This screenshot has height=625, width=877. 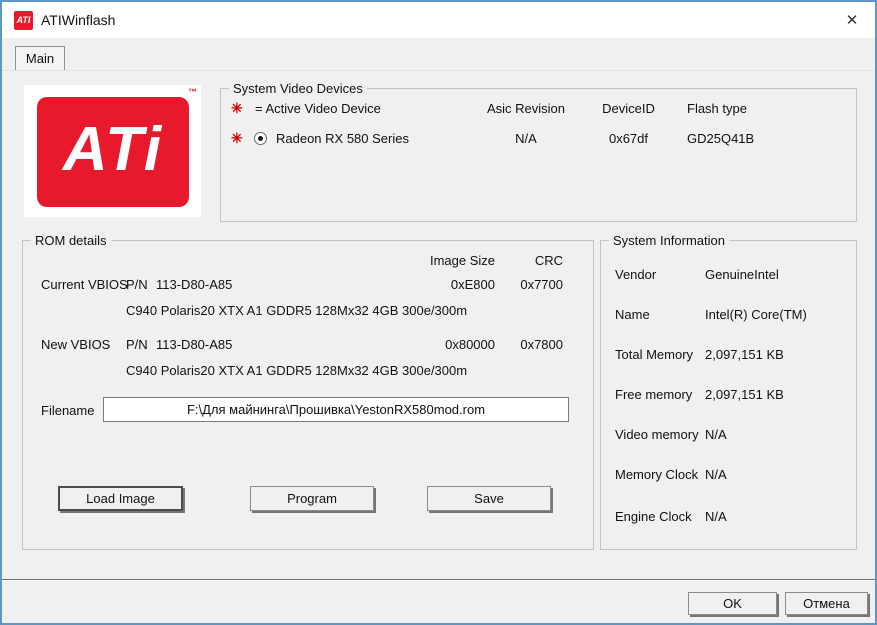 What do you see at coordinates (462, 260) in the screenshot?
I see `column-header-image-size: Image Size` at bounding box center [462, 260].